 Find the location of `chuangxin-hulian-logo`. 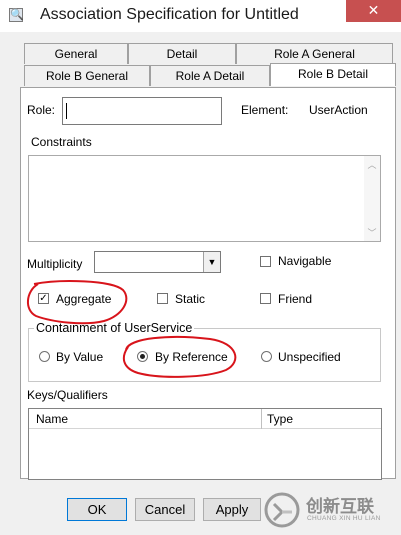

chuangxin-hulian-logo is located at coordinates (282, 510).